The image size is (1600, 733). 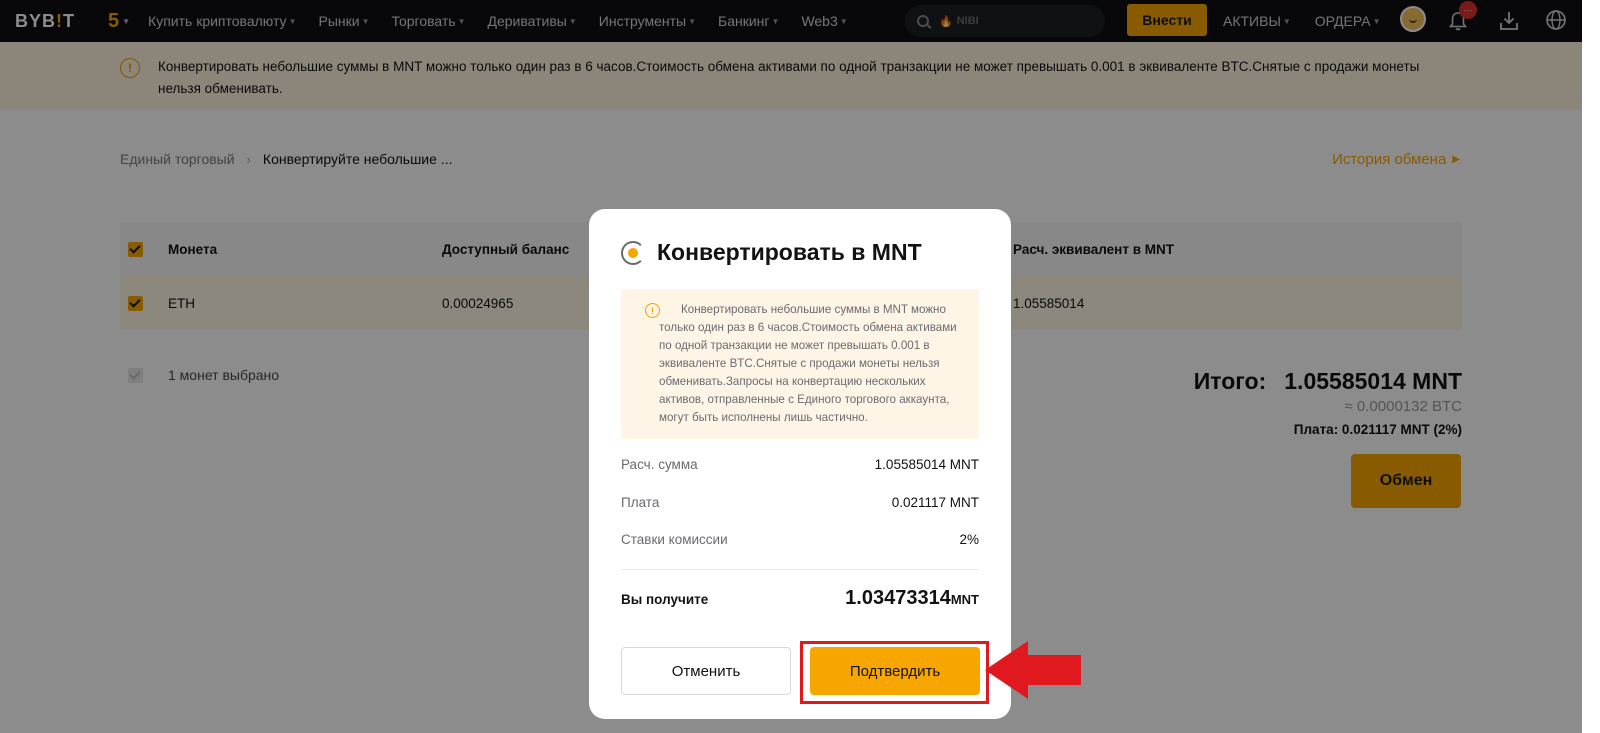 What do you see at coordinates (800, 539) in the screenshot?
I see `detail-commission-rate: Ставки комиссии 2%` at bounding box center [800, 539].